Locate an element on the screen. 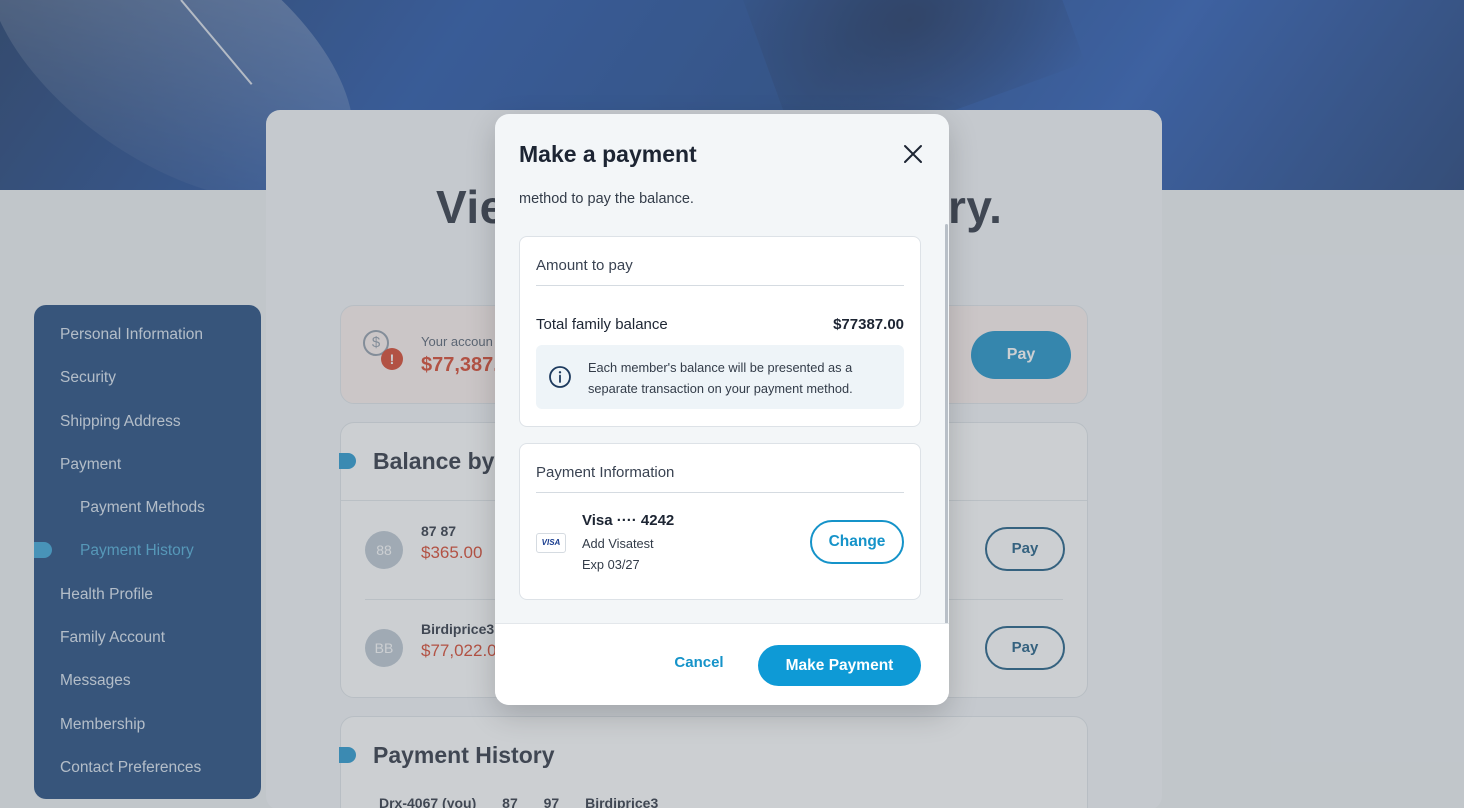 The image size is (1464, 808). dialog-scrollbar is located at coordinates (946, 424).